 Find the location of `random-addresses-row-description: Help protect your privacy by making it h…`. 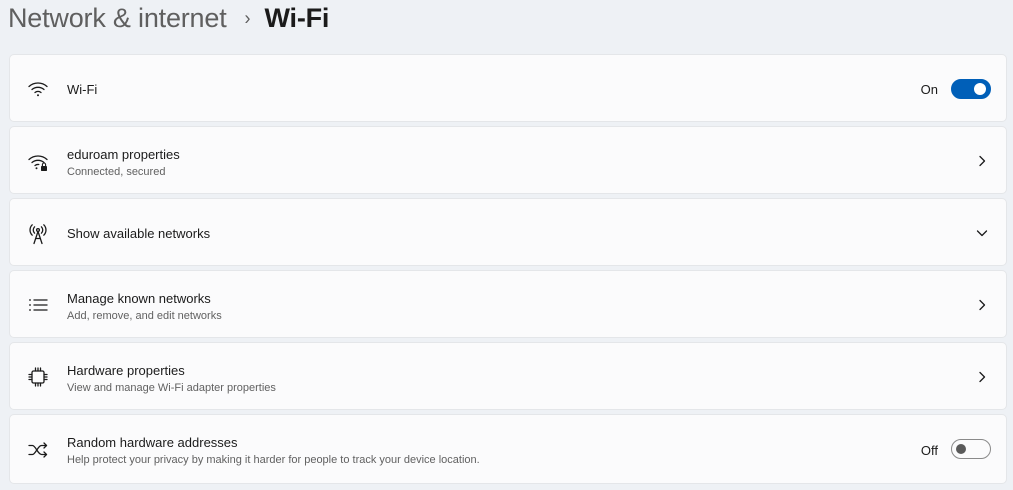

random-addresses-row-description: Help protect your privacy by making it h… is located at coordinates (273, 460).